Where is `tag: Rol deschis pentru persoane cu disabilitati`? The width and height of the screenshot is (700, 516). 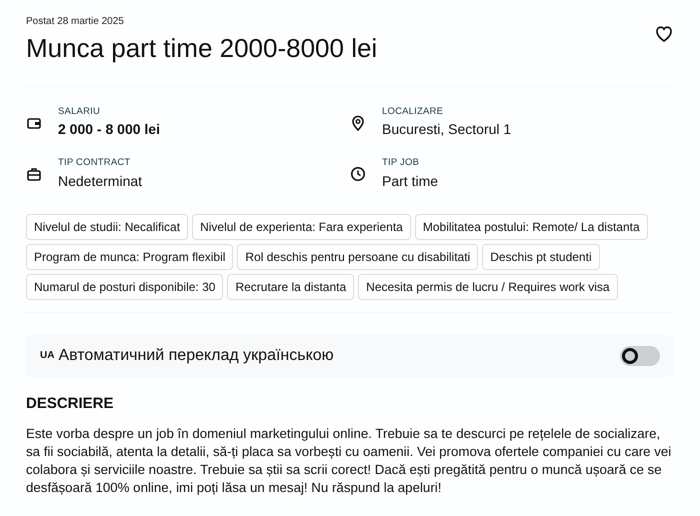
tag: Rol deschis pentru persoane cu disabilitati is located at coordinates (357, 257).